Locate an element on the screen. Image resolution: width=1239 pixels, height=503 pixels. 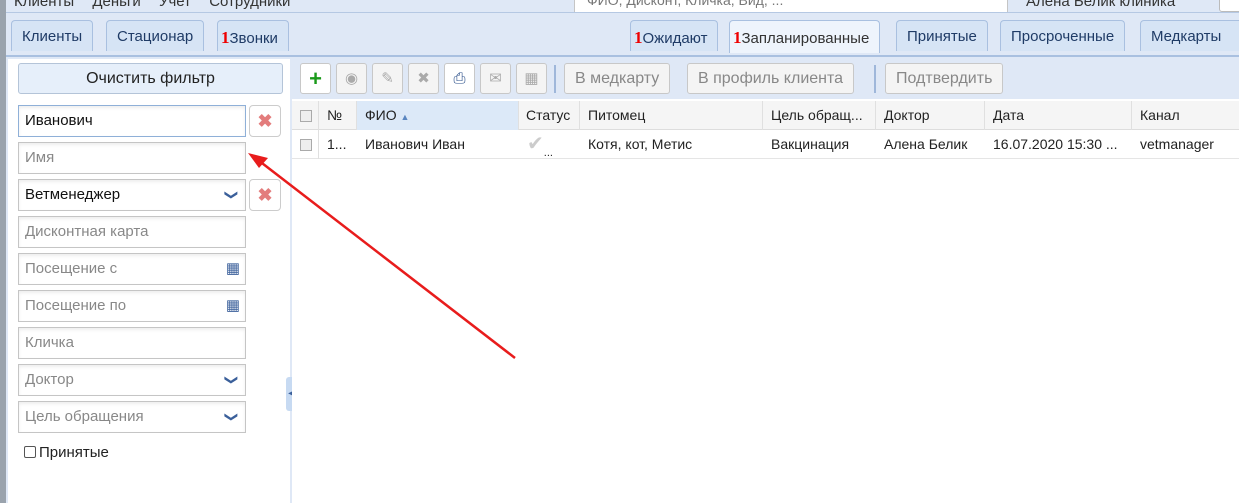
source-select: Ветменеджер ❯ is located at coordinates (132, 195).